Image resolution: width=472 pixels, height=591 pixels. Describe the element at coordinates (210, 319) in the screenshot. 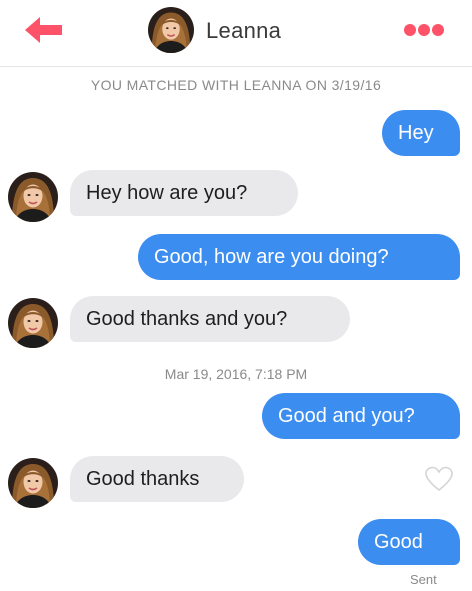

I see `incoming-message-bubble: Good thanks and you?` at that location.